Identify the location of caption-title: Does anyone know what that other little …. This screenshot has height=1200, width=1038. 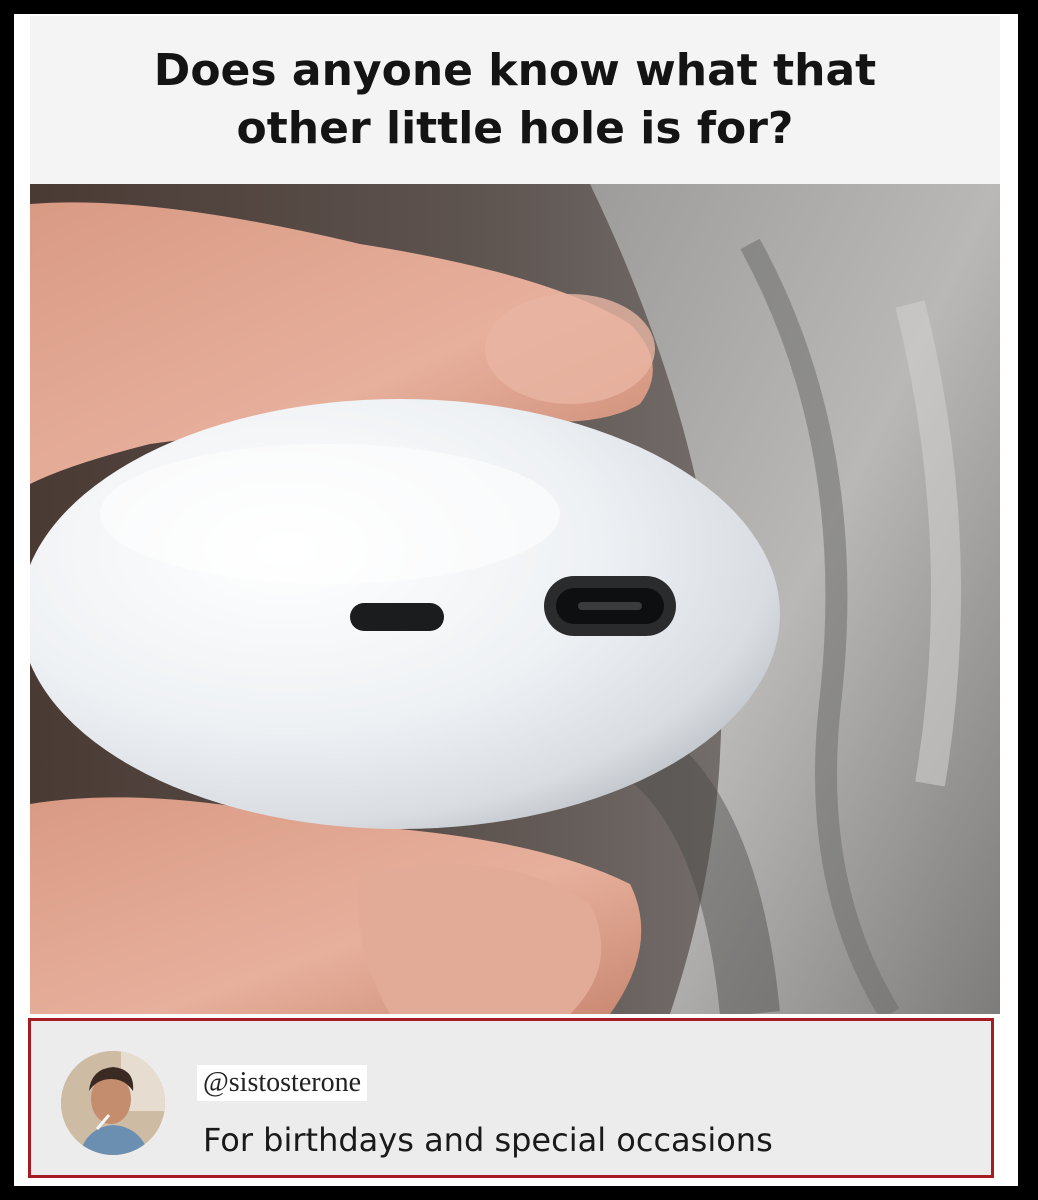
(515, 99).